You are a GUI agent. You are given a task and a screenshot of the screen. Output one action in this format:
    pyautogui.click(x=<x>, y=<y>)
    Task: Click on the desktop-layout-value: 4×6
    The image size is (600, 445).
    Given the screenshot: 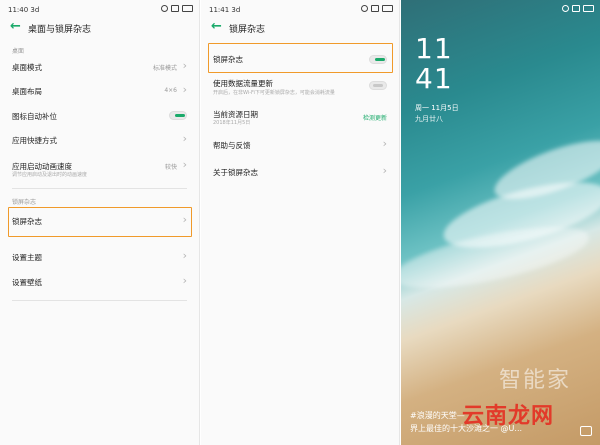 What is the action you would take?
    pyautogui.click(x=170, y=90)
    